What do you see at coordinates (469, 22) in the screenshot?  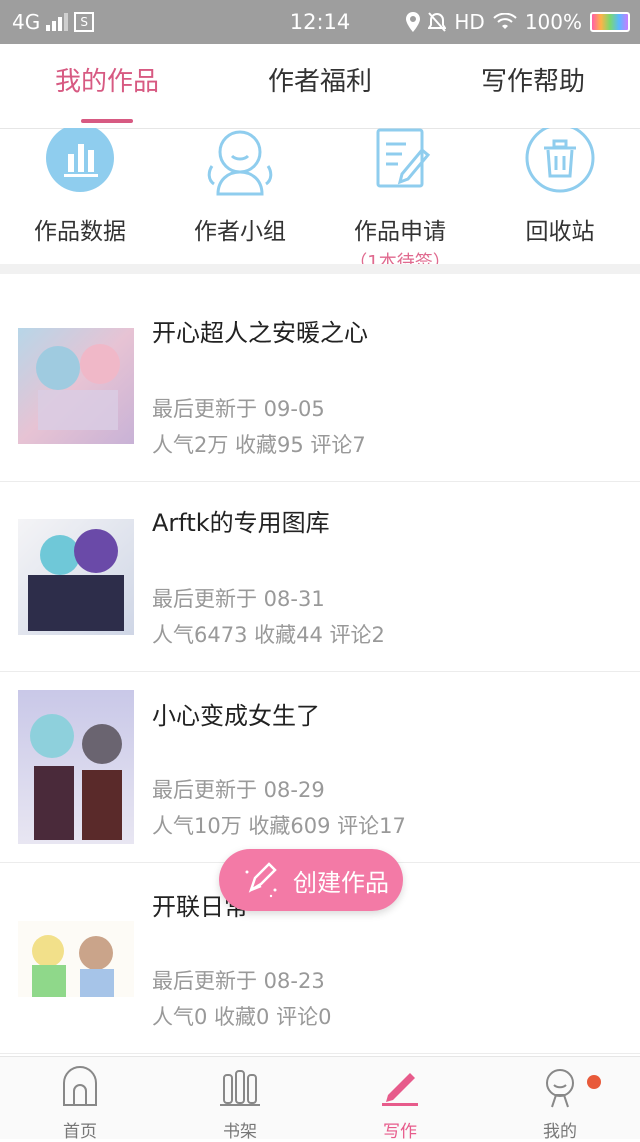 I see `hd-indicator: HD` at bounding box center [469, 22].